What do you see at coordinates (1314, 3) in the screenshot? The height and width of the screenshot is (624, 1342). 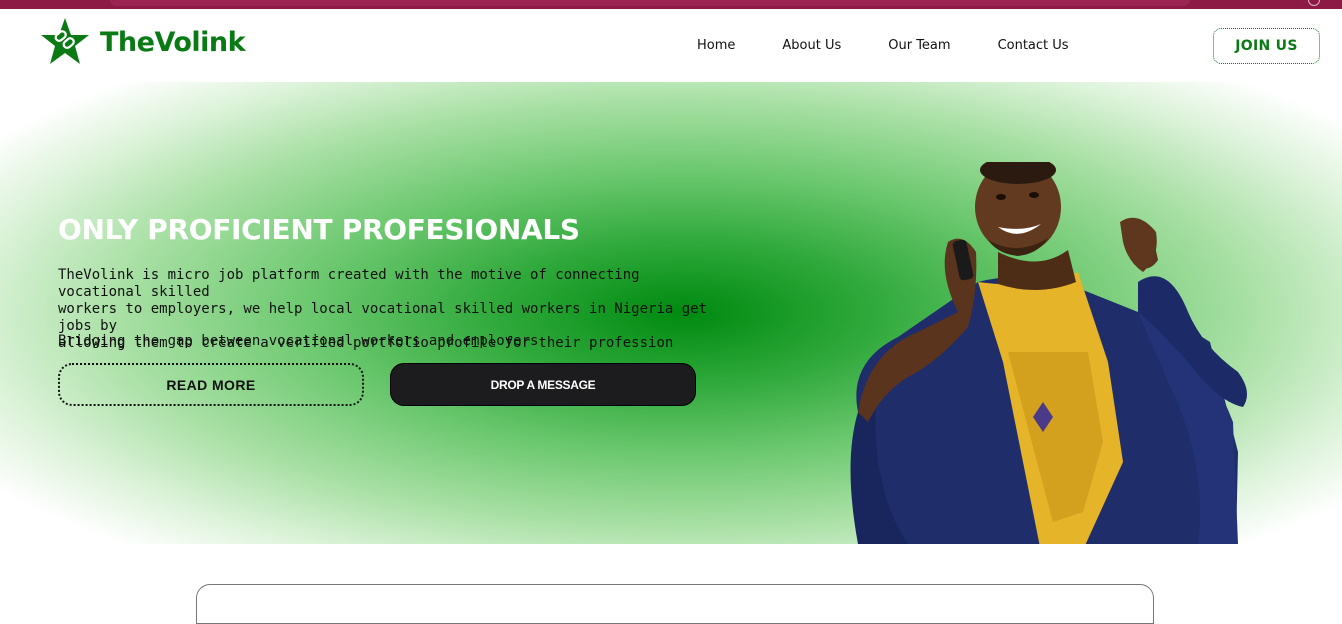 I see `corner-dot-icon` at bounding box center [1314, 3].